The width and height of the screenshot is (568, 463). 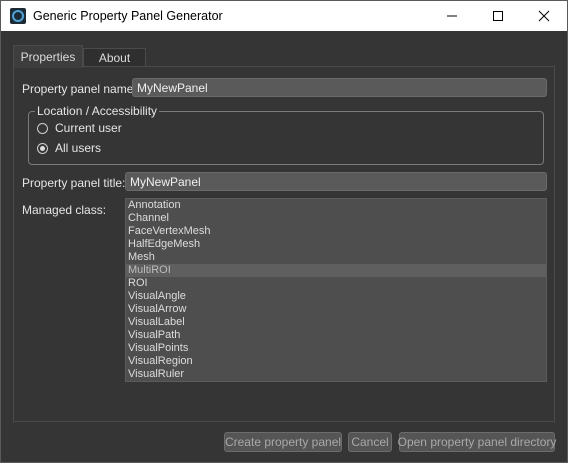 I want to click on open-property-panel-directory-button: Open property panel directory, so click(x=477, y=442).